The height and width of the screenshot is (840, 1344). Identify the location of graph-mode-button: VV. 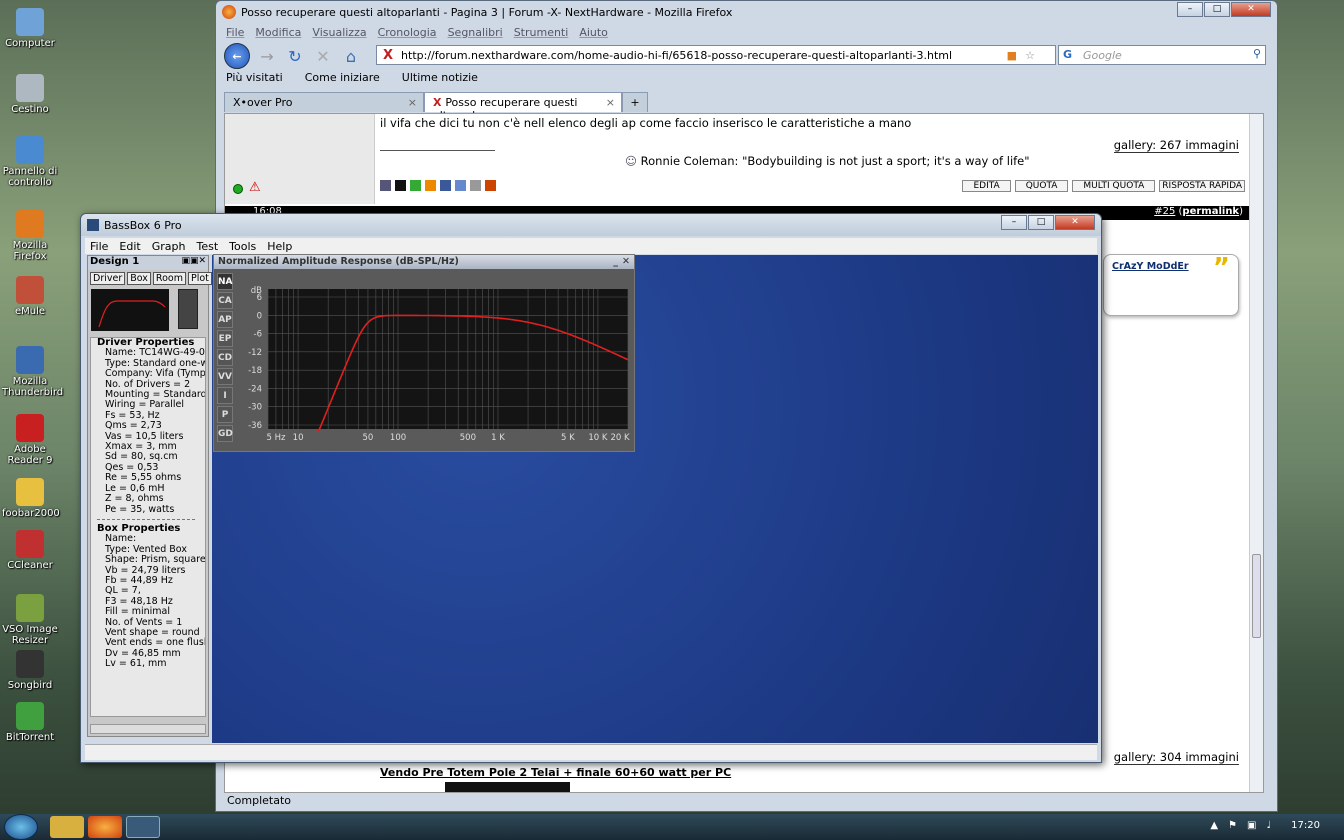
(225, 376).